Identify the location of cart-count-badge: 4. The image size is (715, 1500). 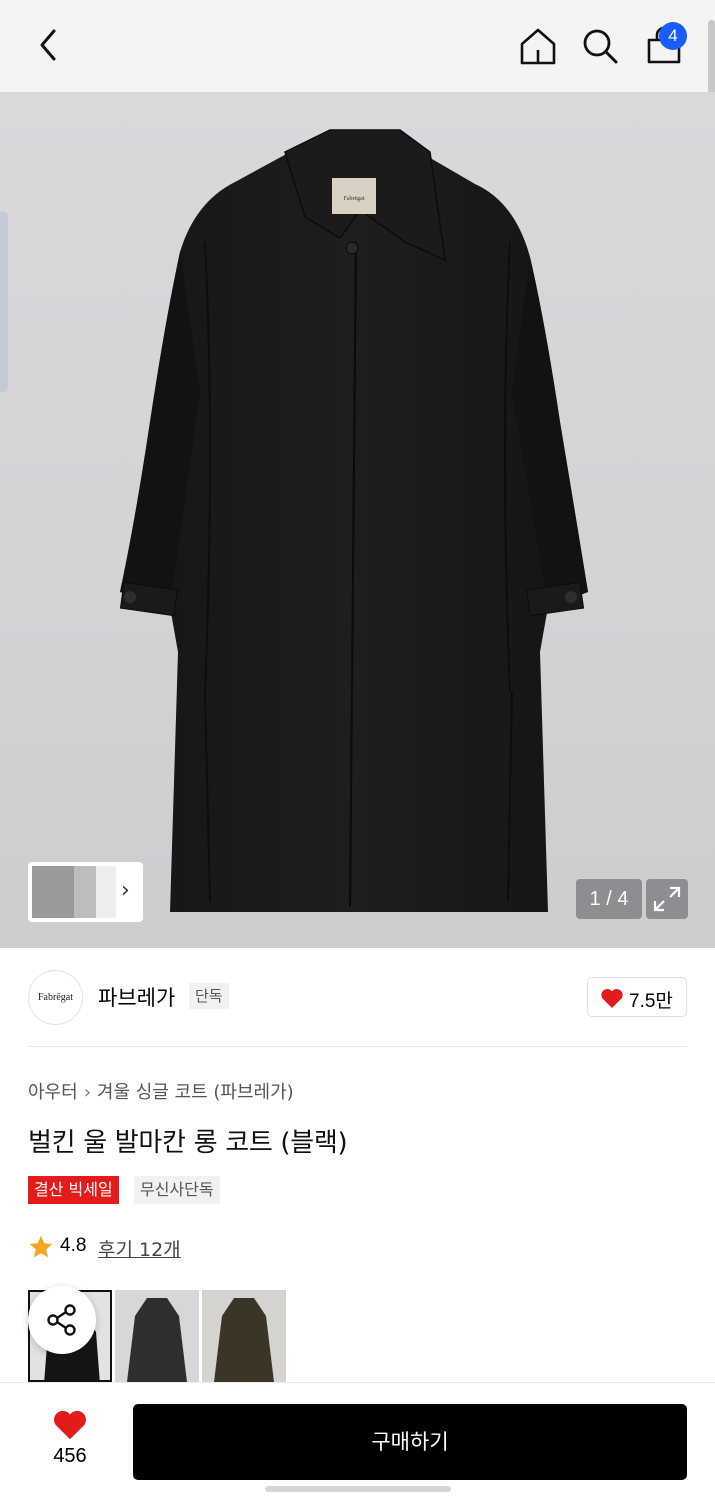
(673, 36).